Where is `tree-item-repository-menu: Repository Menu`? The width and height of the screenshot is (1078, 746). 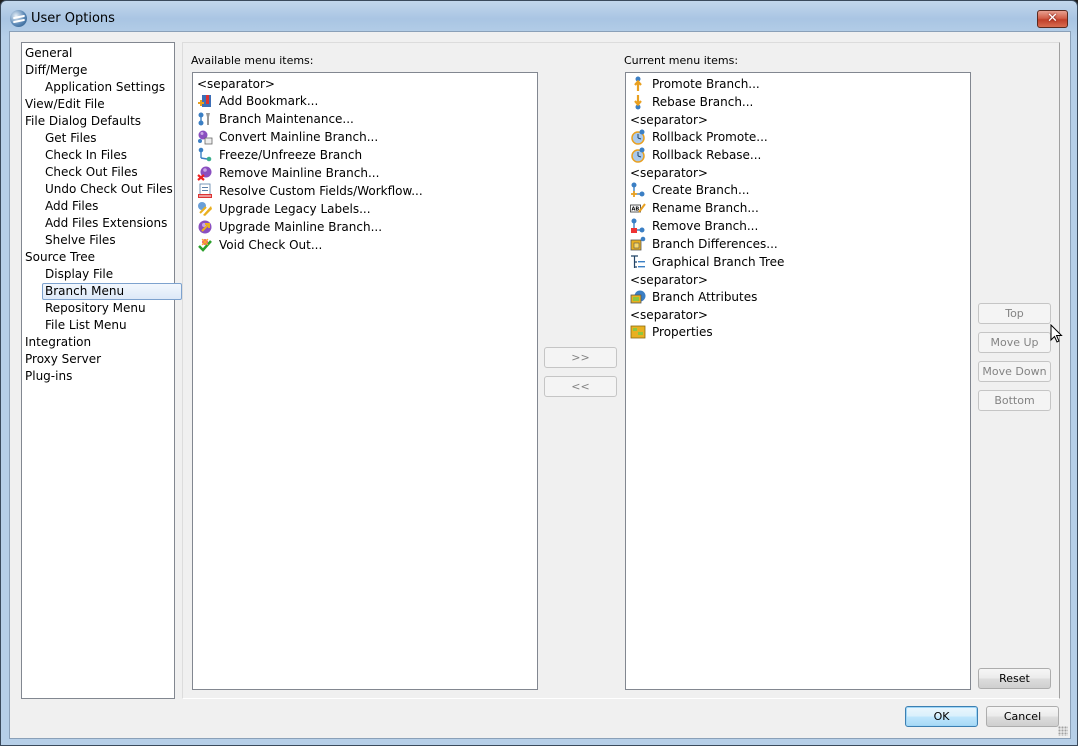
tree-item-repository-menu: Repository Menu is located at coordinates (98, 308).